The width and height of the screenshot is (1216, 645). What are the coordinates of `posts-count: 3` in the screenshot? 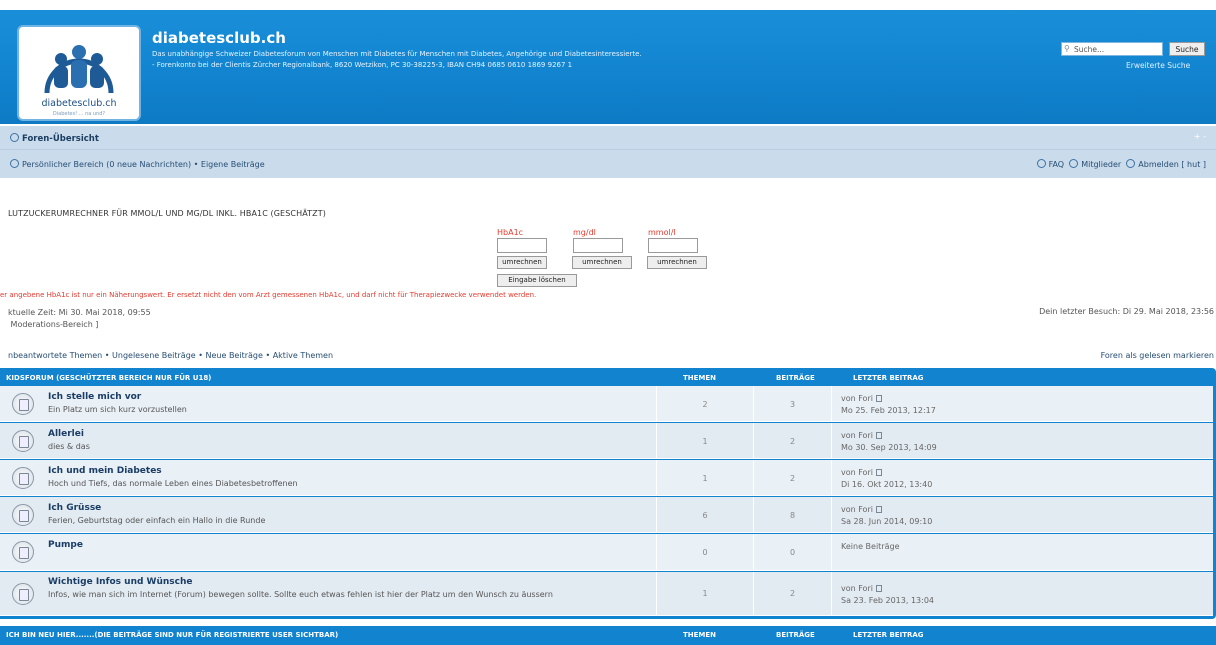 It's located at (792, 403).